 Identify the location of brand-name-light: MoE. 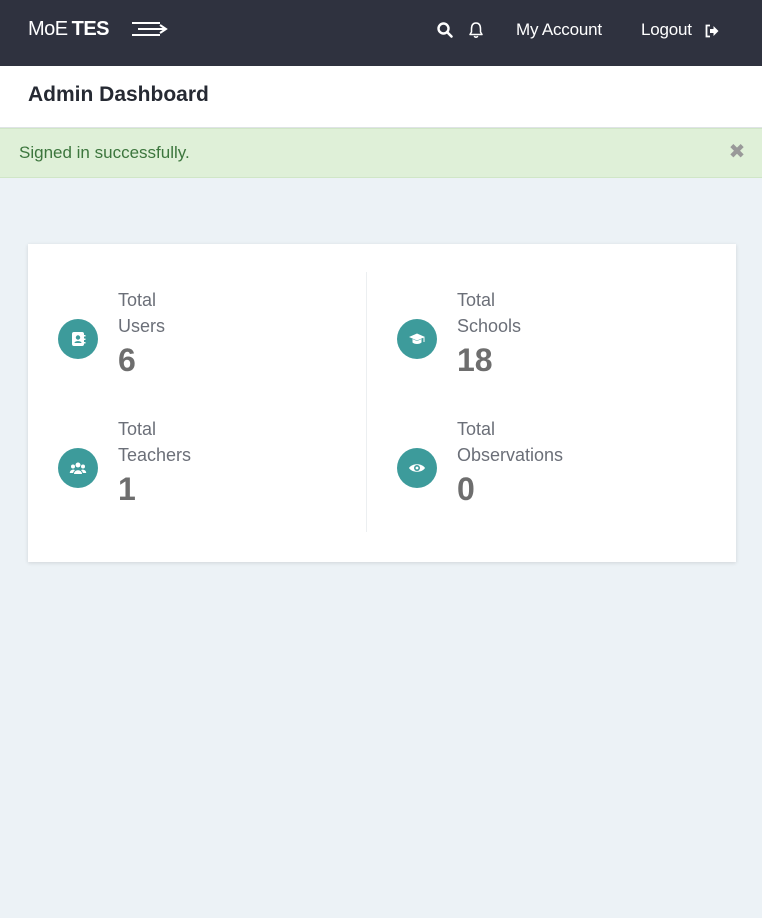
(48, 29).